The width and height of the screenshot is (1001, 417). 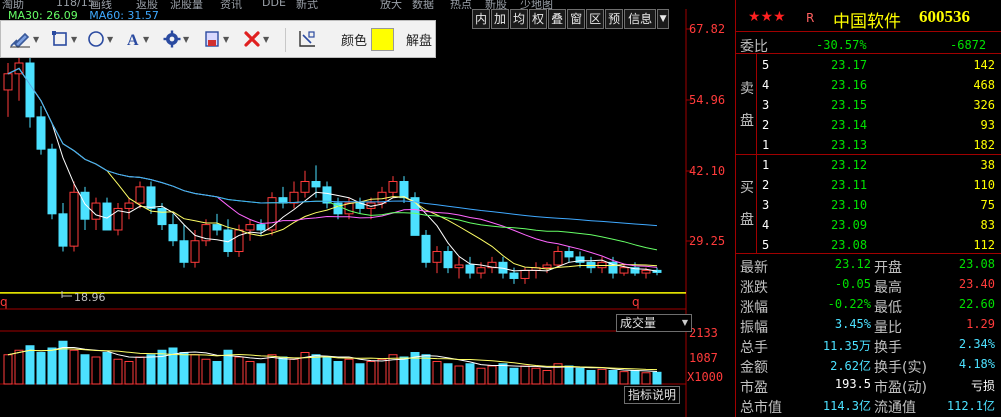 What do you see at coordinates (595, 19) in the screenshot?
I see `function-button: 区` at bounding box center [595, 19].